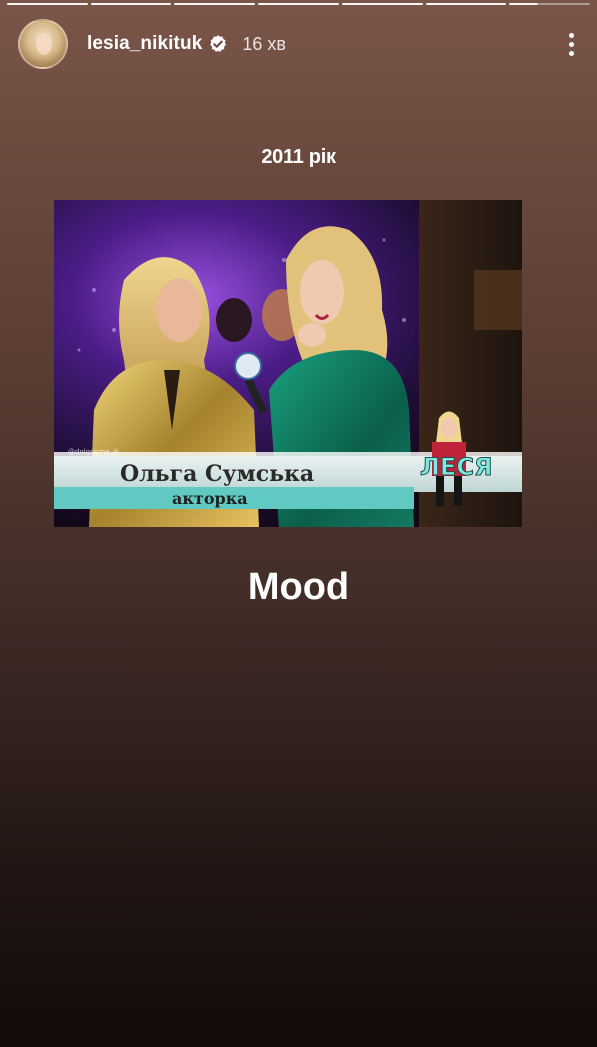 This screenshot has height=1047, width=597. What do you see at coordinates (43, 44) in the screenshot?
I see `avatar` at bounding box center [43, 44].